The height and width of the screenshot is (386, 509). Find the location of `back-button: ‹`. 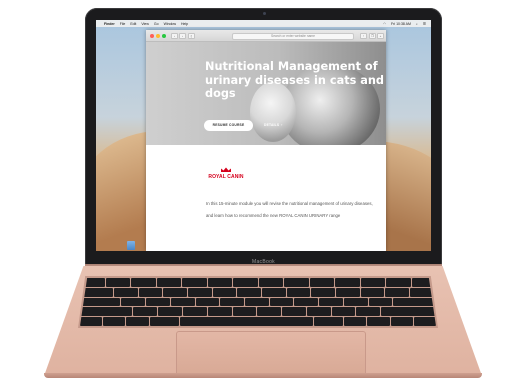

back-button: ‹ is located at coordinates (174, 36).